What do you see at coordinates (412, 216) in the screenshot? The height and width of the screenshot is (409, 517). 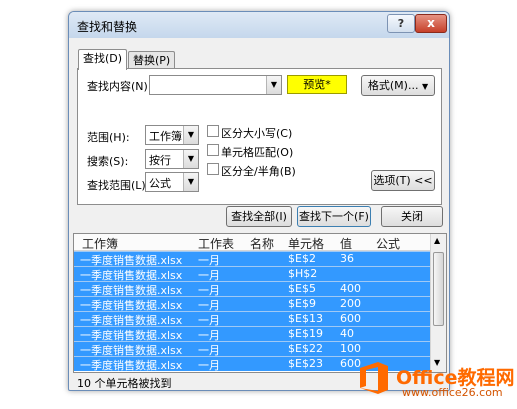 I see `close-button: 关闭` at bounding box center [412, 216].